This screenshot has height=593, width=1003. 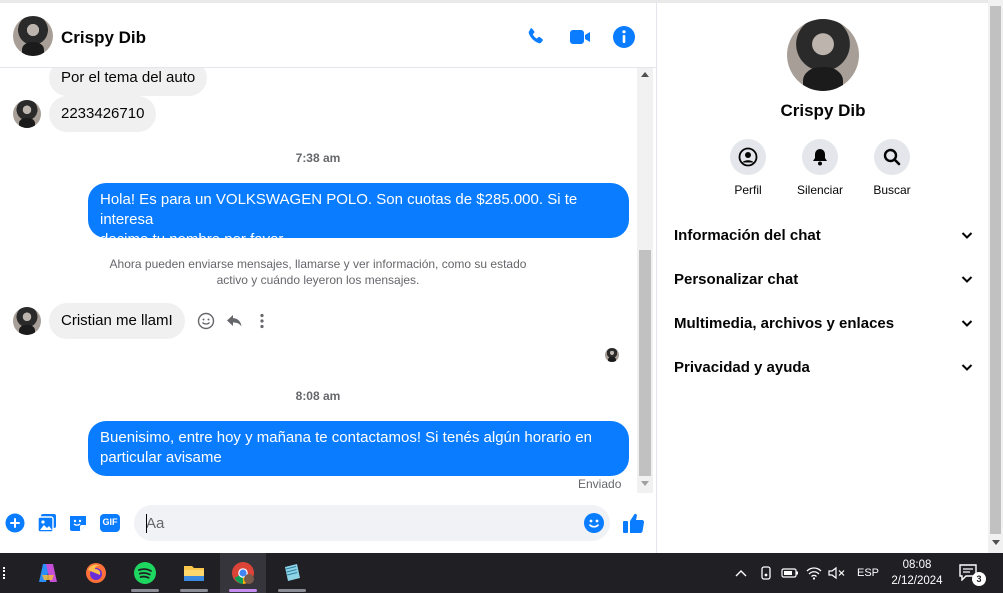 What do you see at coordinates (824, 367) in the screenshot?
I see `section-privacy-help: Privacidad y ayuda` at bounding box center [824, 367].